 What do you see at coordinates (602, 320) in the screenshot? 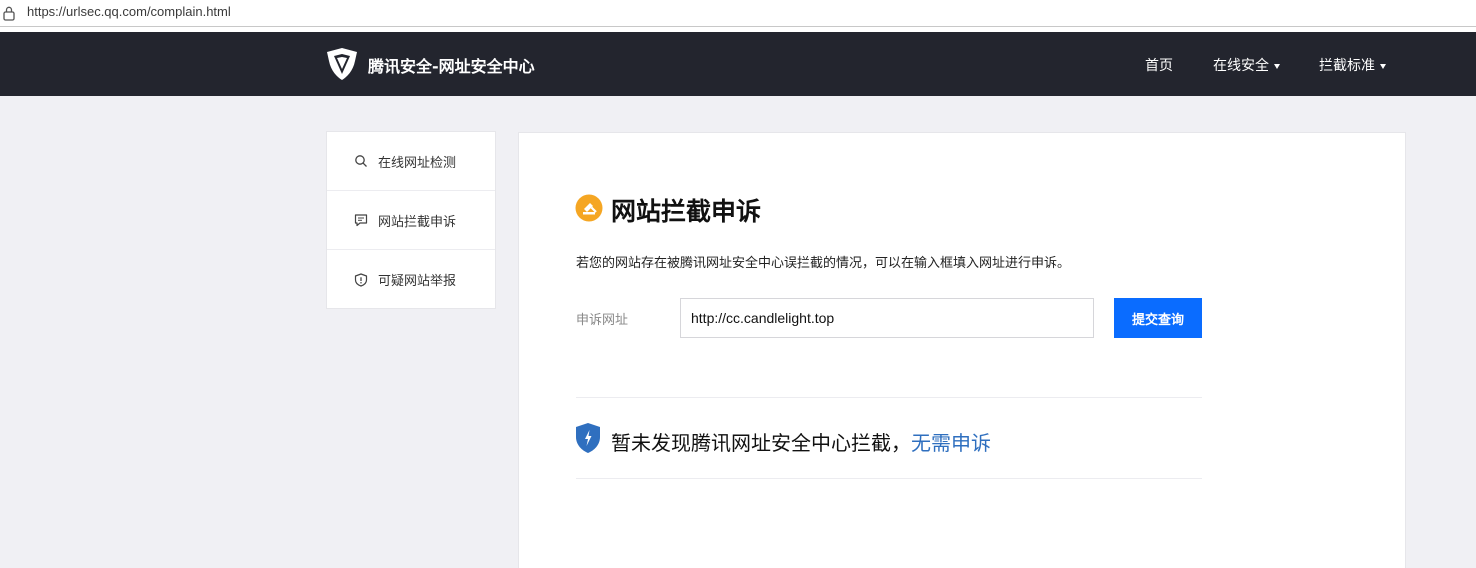
I see `appeal-url-label: 申诉网址` at bounding box center [602, 320].